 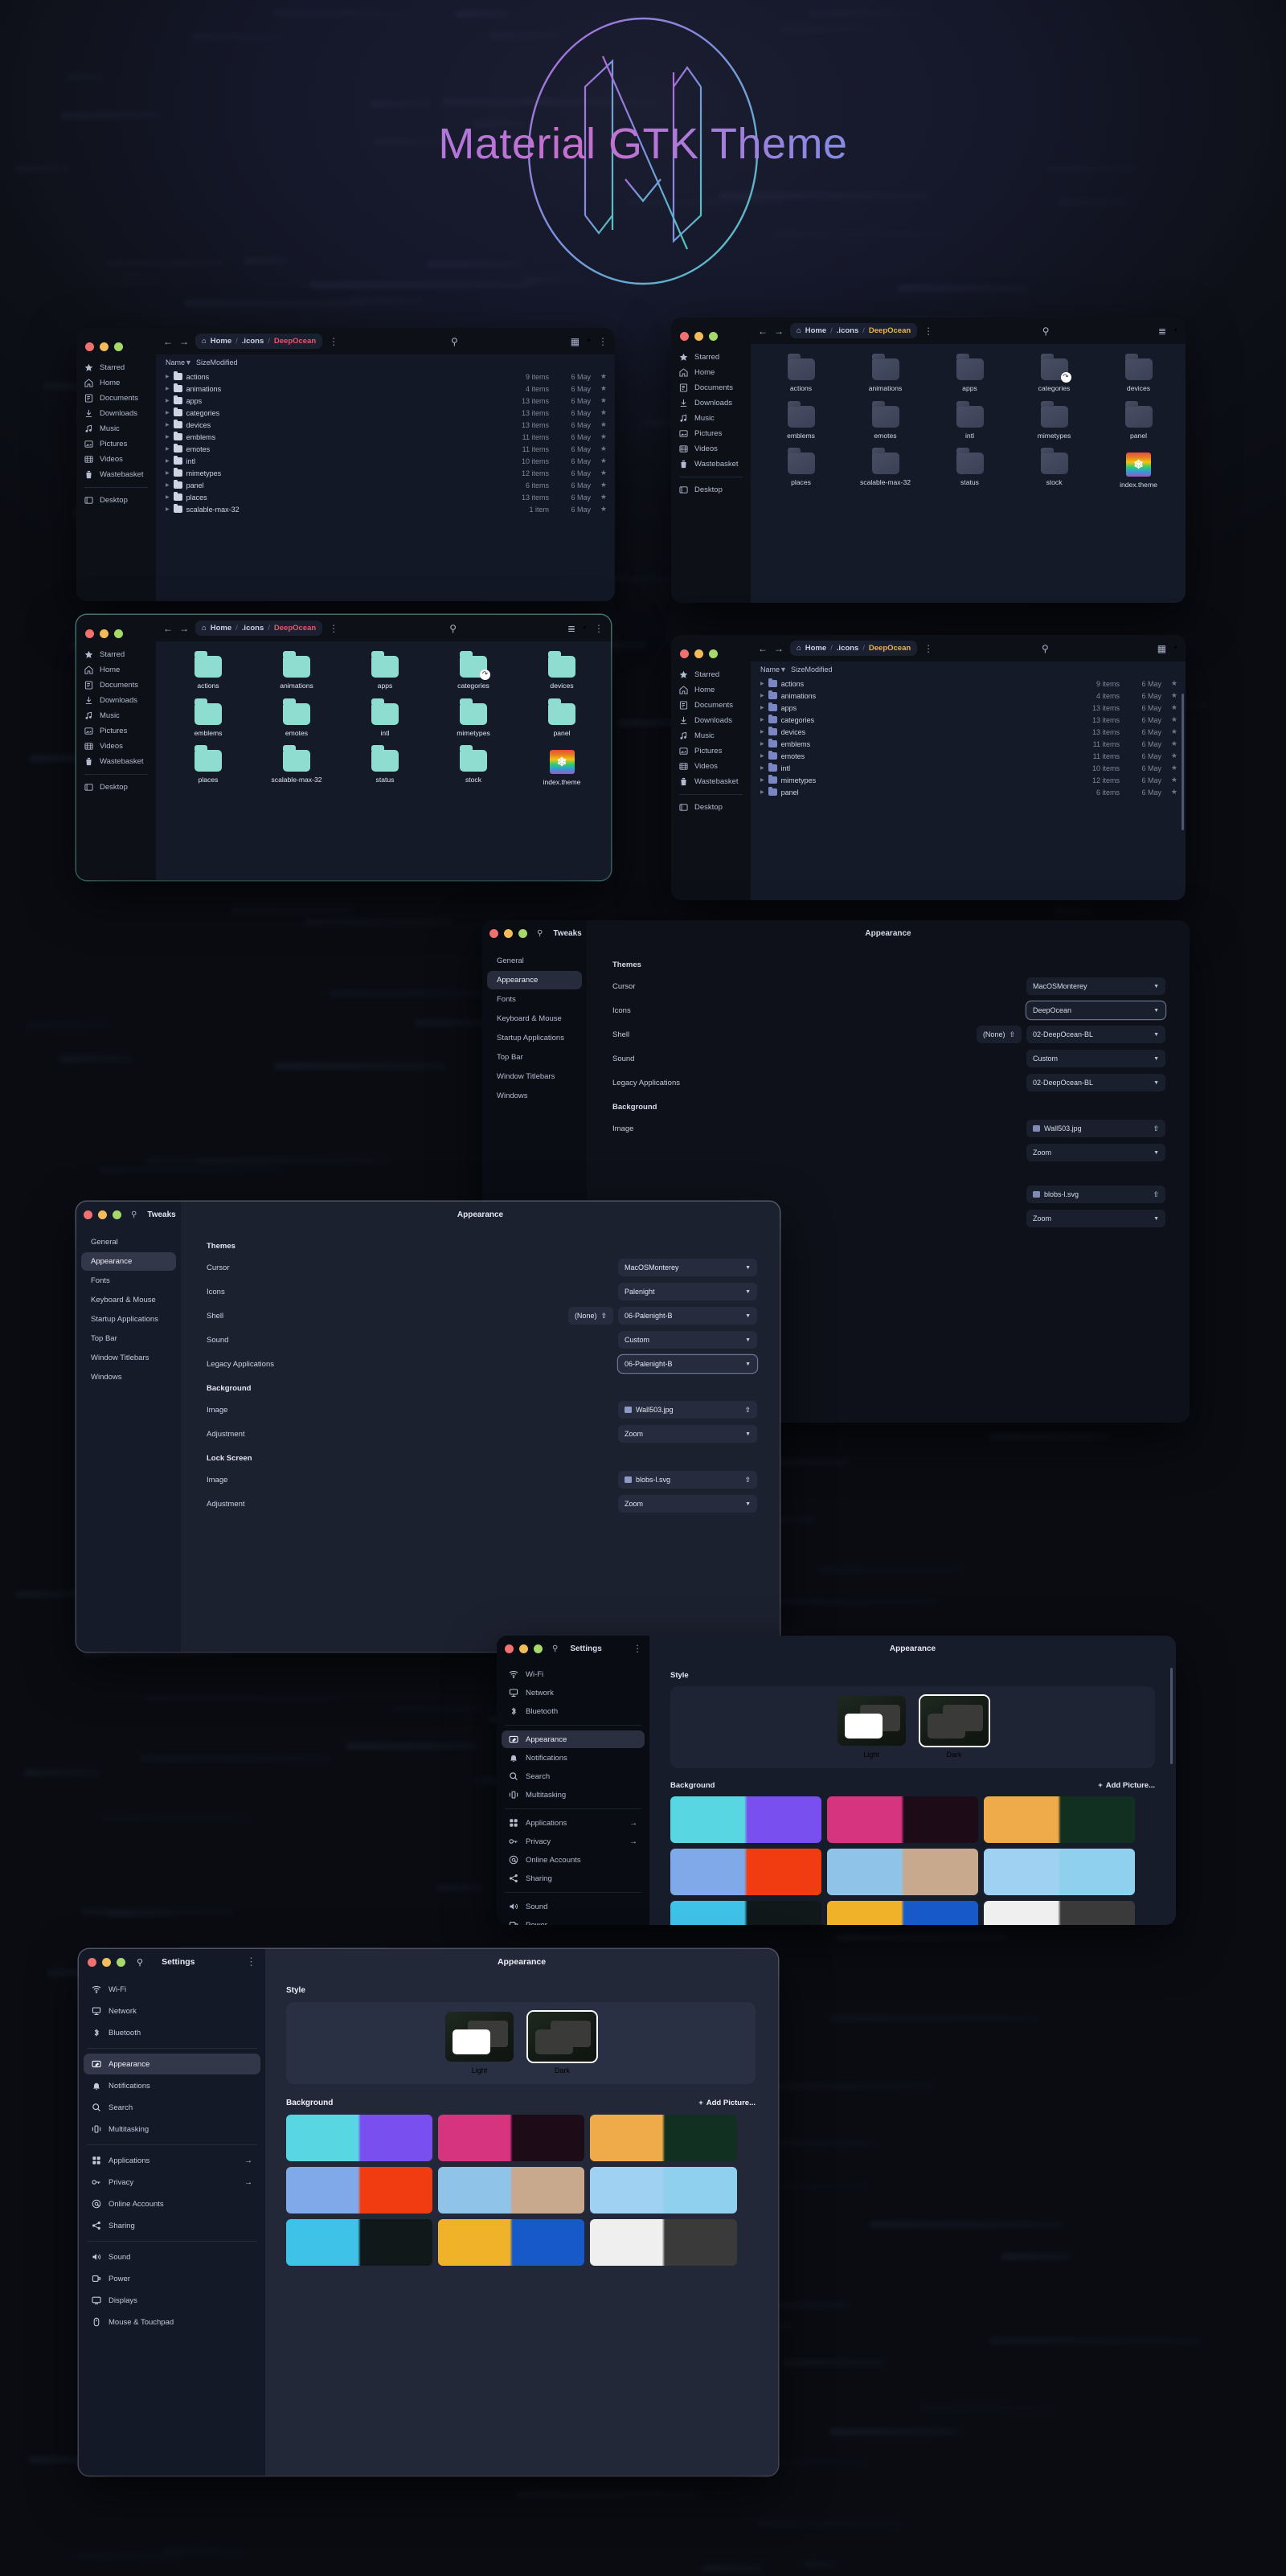 I want to click on sidebar-item-wastebasket: Wastebasket, so click(x=116, y=761).